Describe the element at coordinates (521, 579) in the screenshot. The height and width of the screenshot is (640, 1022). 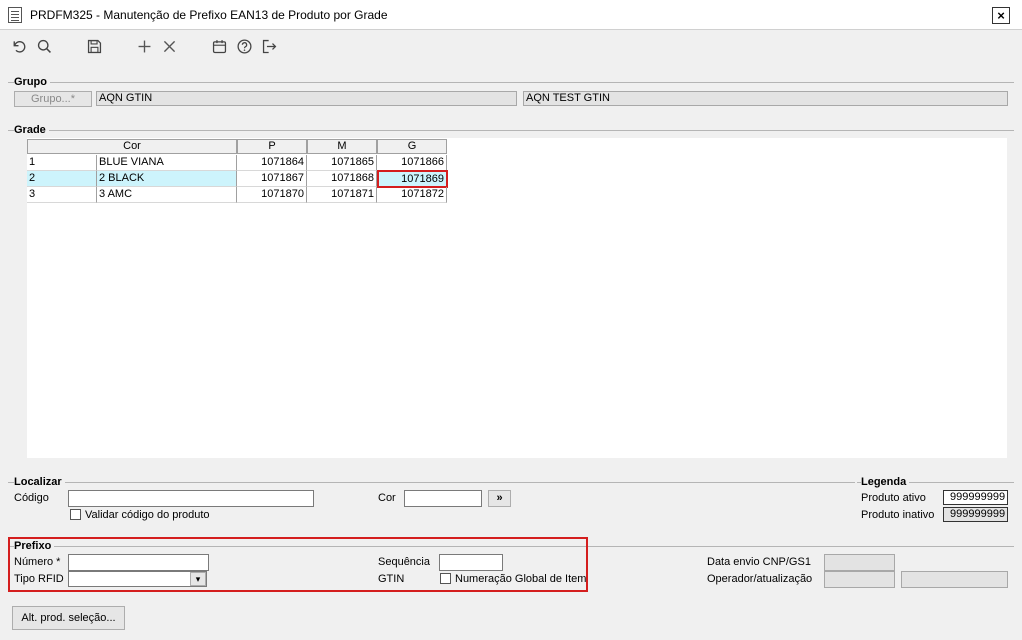
I see `numeracao-label: Numeração Global de Item` at that location.